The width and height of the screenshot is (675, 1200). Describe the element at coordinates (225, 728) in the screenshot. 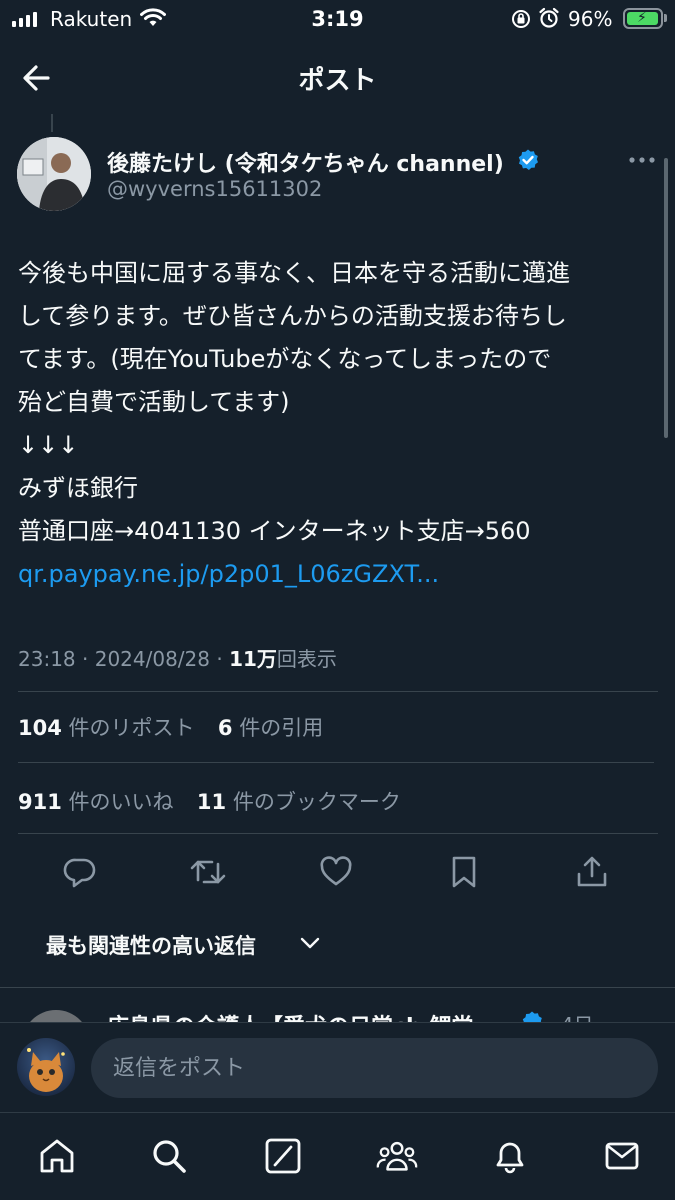

I see `quotes-count: 6` at that location.